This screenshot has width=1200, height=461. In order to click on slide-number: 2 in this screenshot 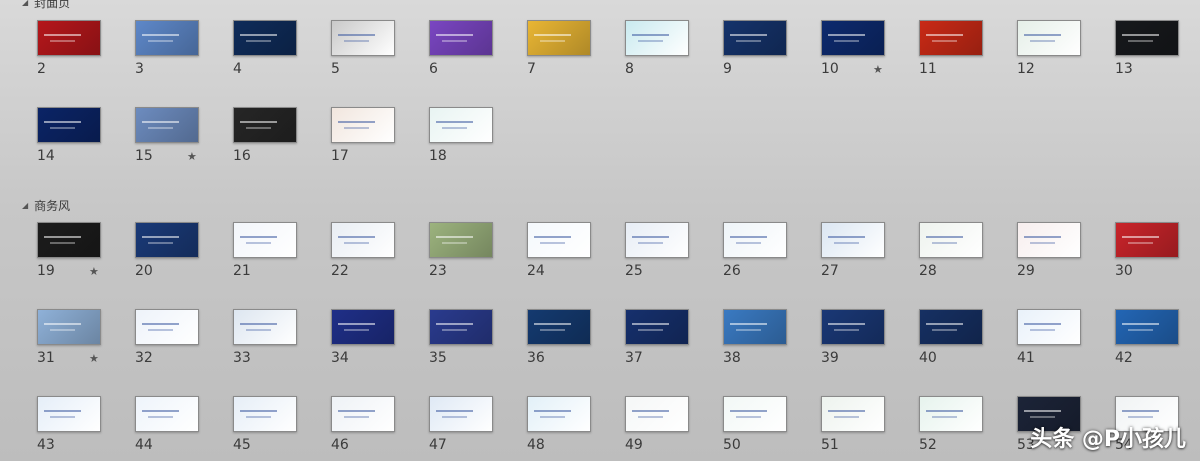, I will do `click(41, 69)`.